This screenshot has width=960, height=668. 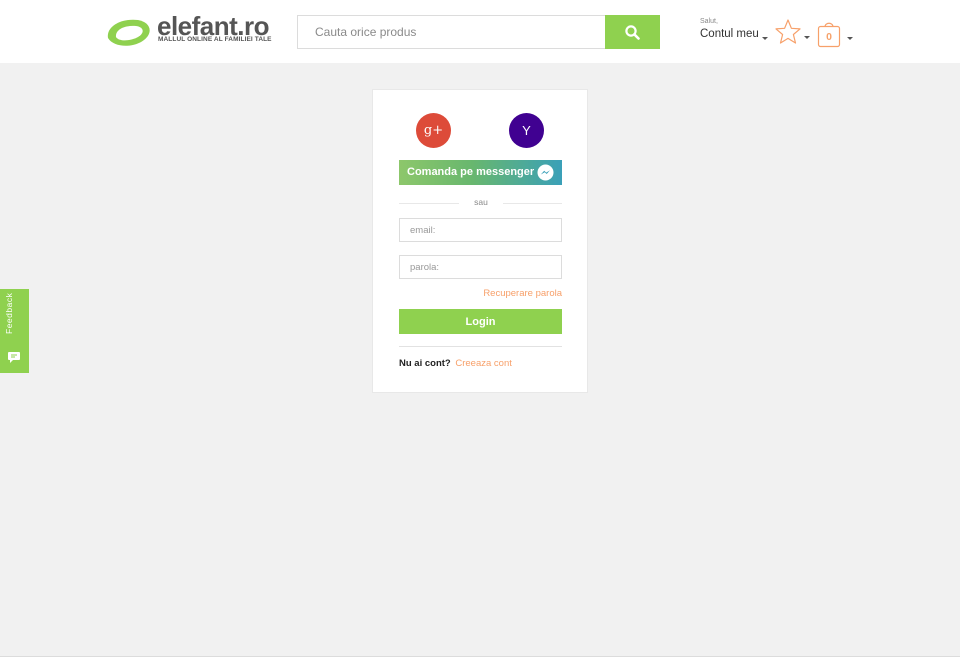 I want to click on elefant-leaf-icon, so click(x=128, y=32).